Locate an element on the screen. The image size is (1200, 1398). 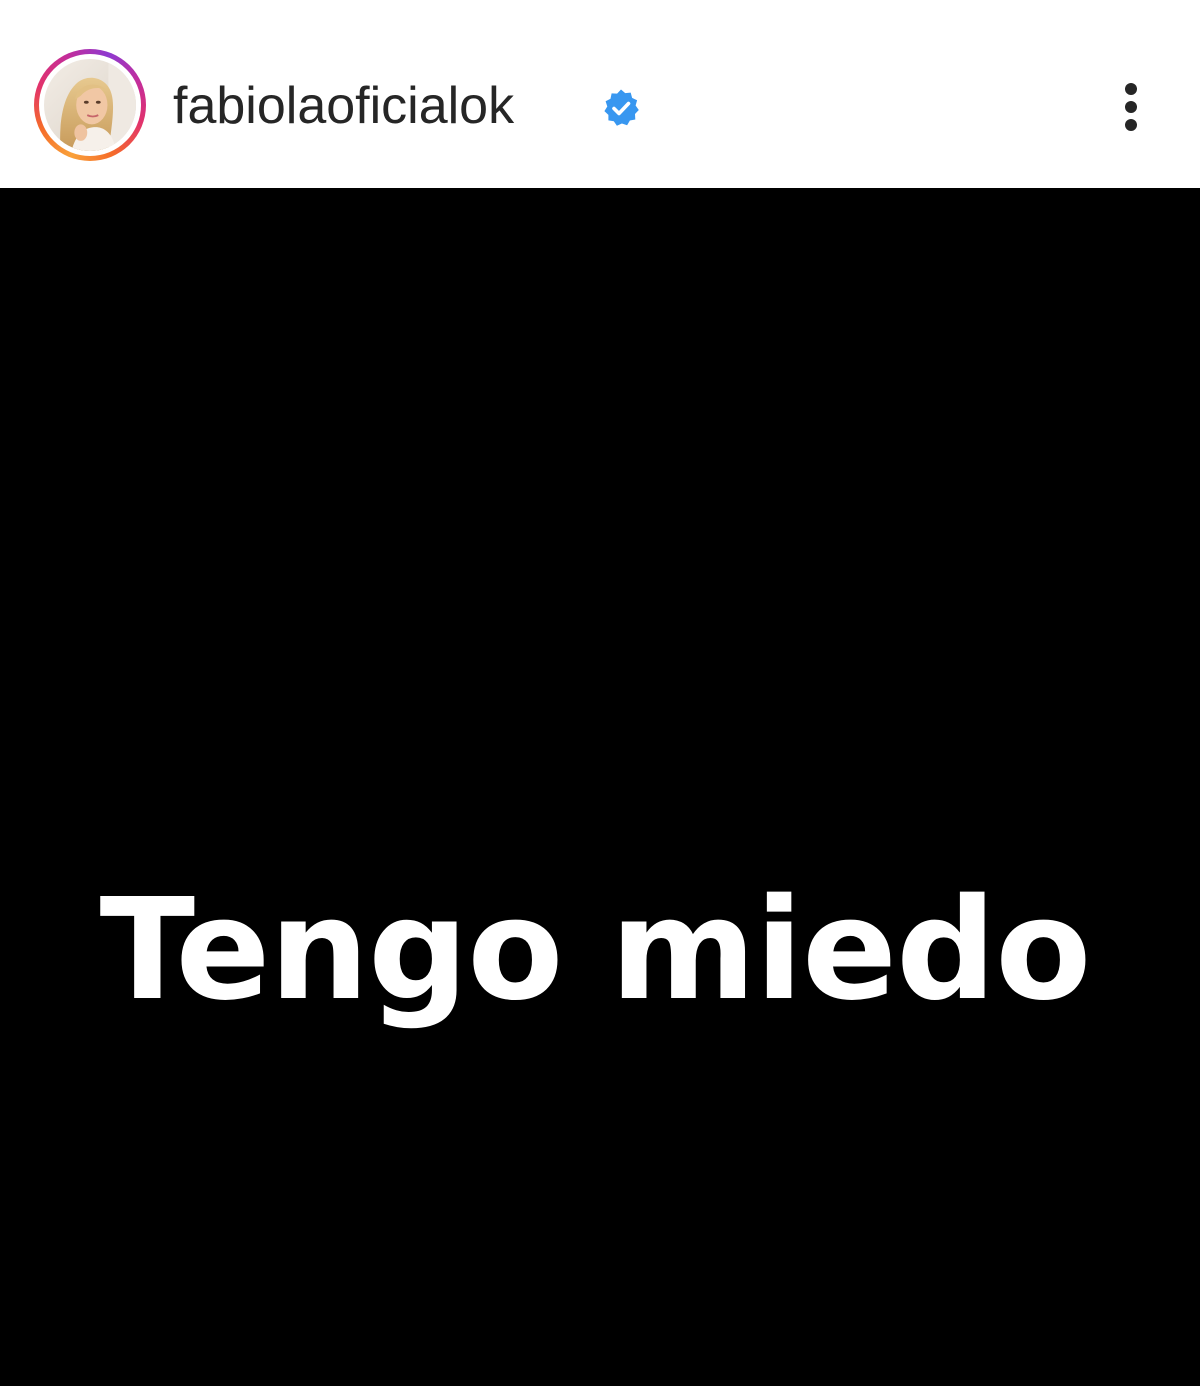
username-link: fabiolaoficialok is located at coordinates (343, 106).